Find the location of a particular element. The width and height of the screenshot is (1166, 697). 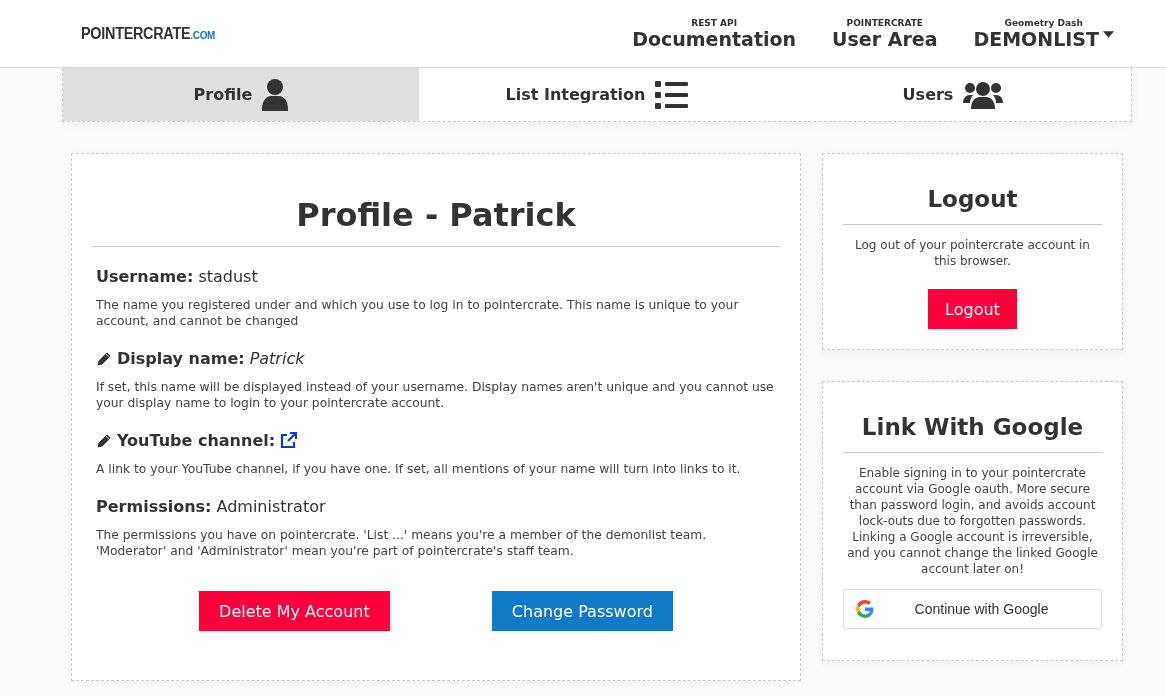

caret-icon is located at coordinates (1108, 34).